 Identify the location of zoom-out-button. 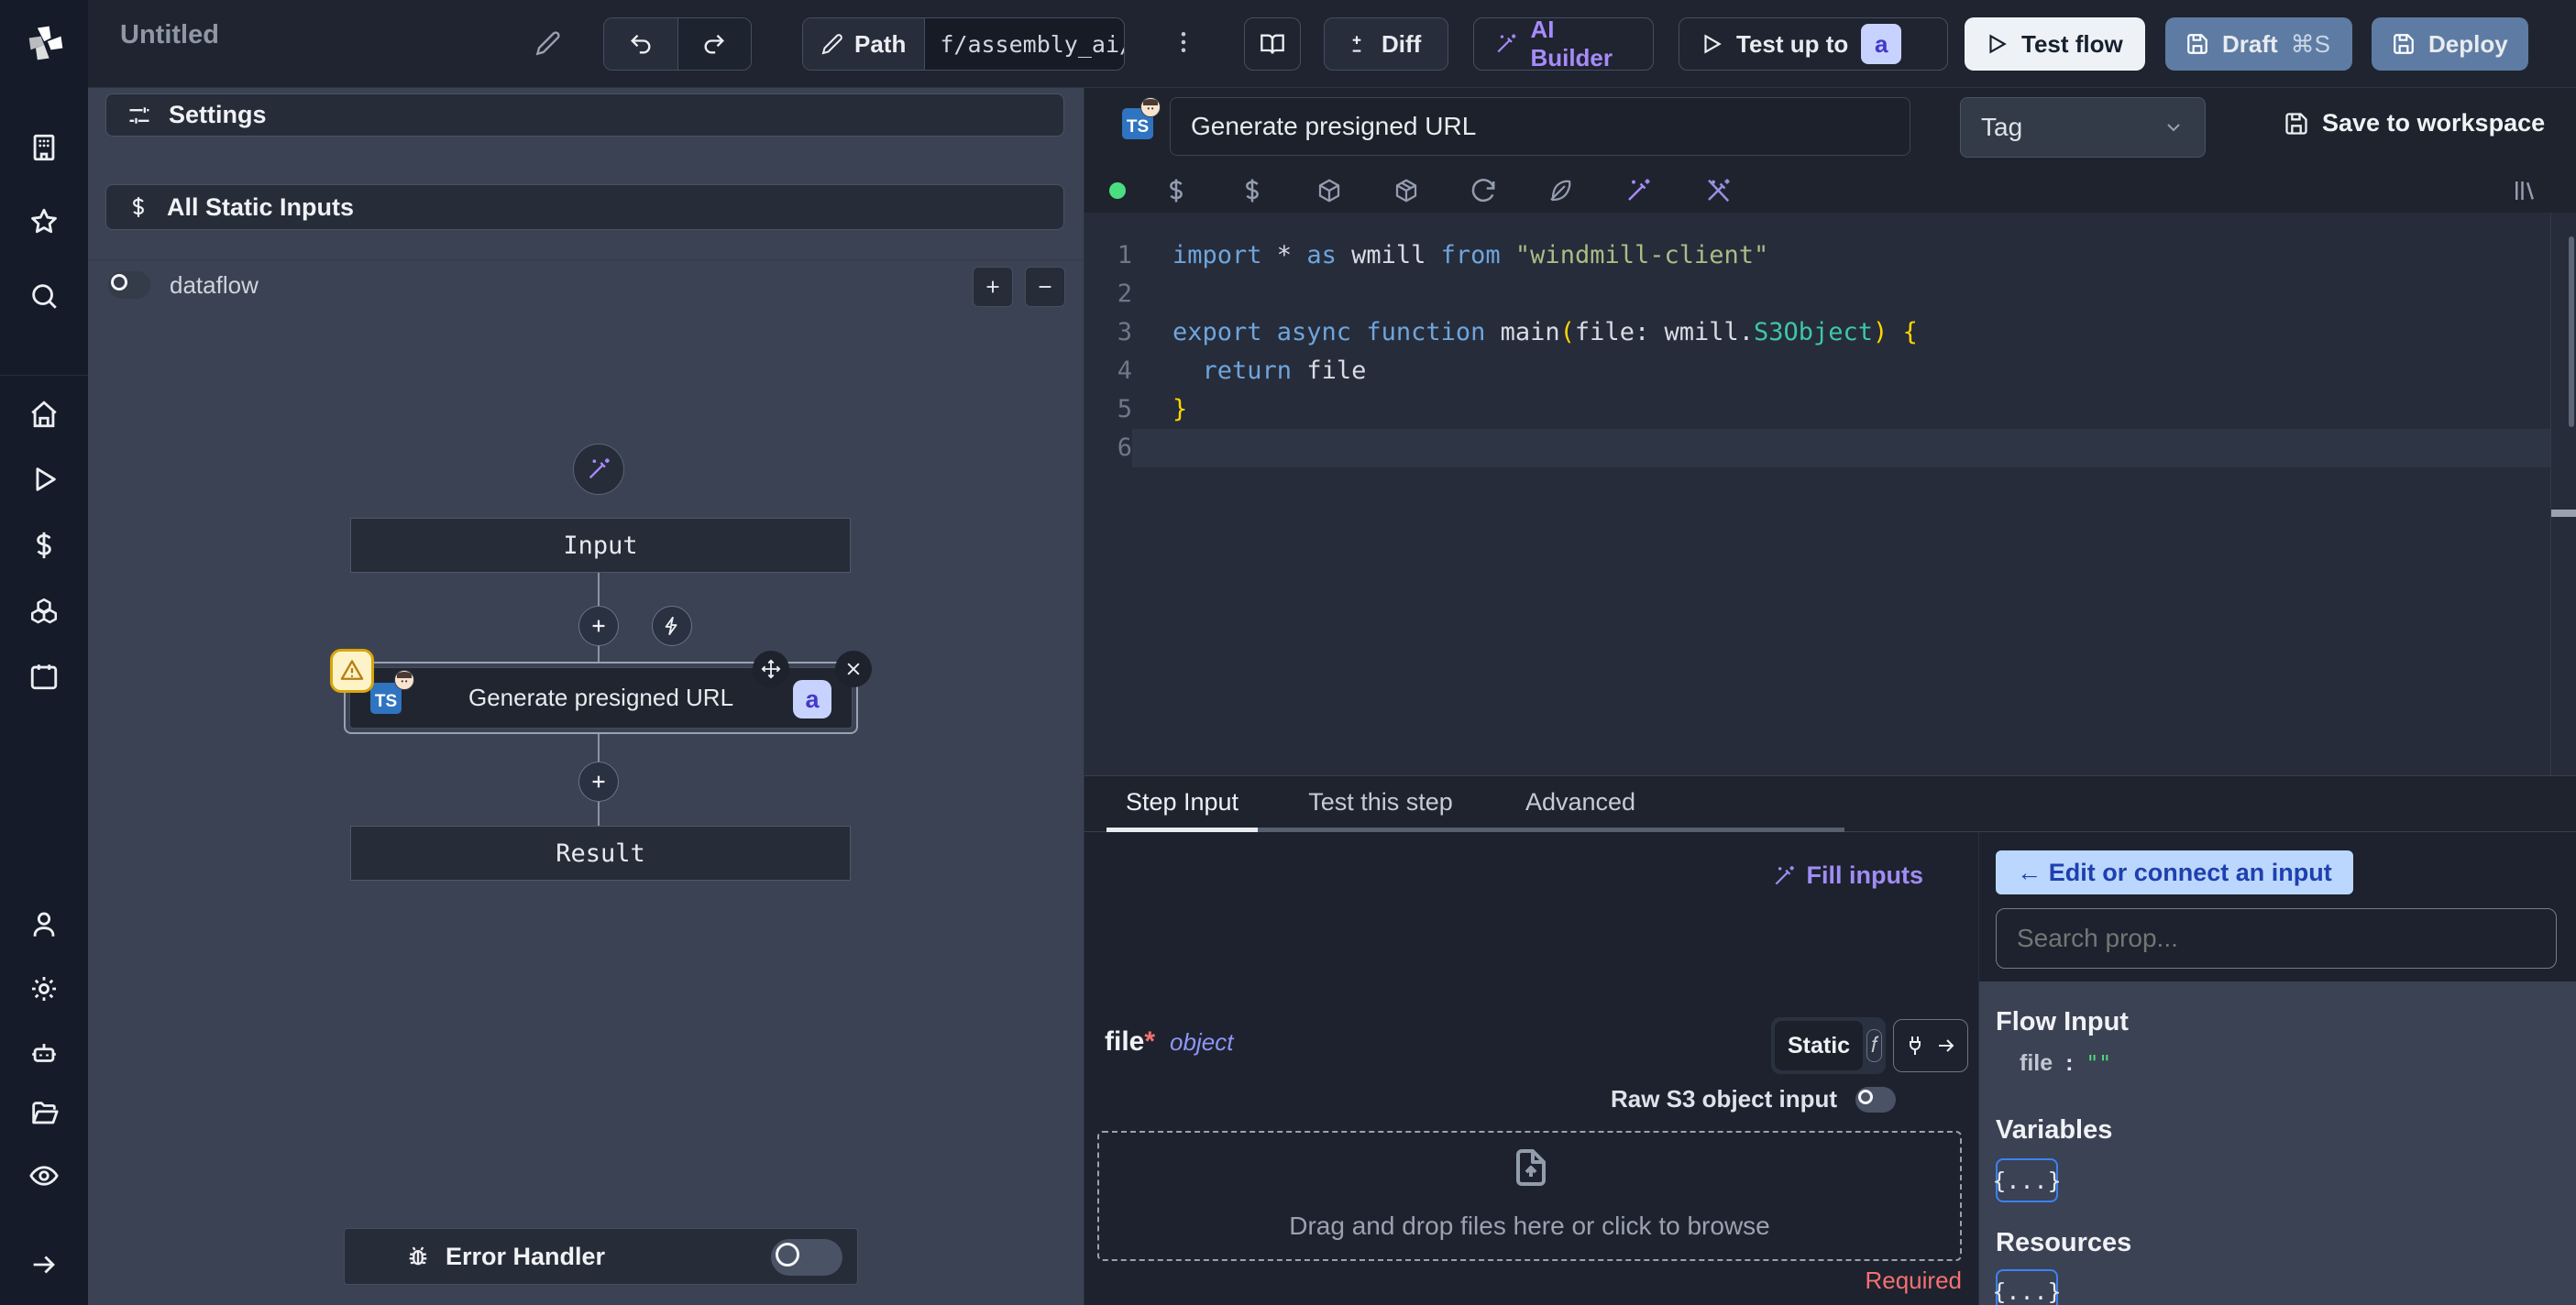
(1045, 287).